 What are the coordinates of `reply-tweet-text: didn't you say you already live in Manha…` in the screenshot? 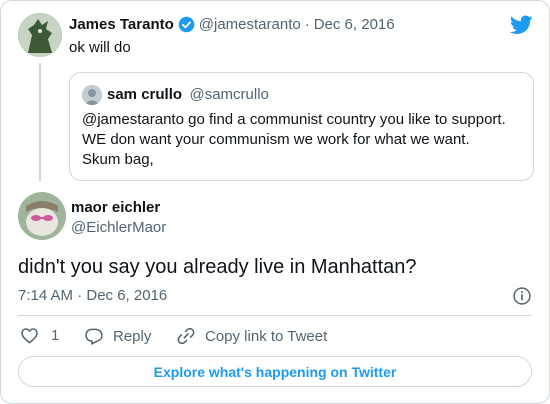 It's located at (217, 267).